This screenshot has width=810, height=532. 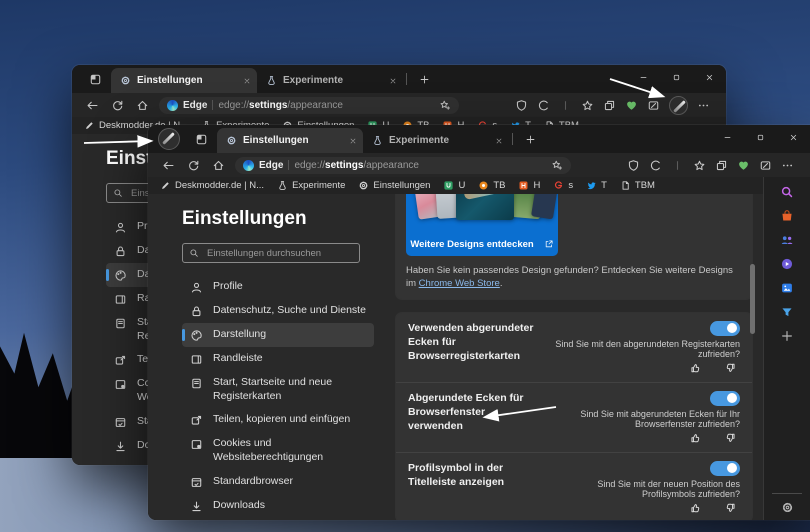 I want to click on bookmark-item: U, so click(x=454, y=185).